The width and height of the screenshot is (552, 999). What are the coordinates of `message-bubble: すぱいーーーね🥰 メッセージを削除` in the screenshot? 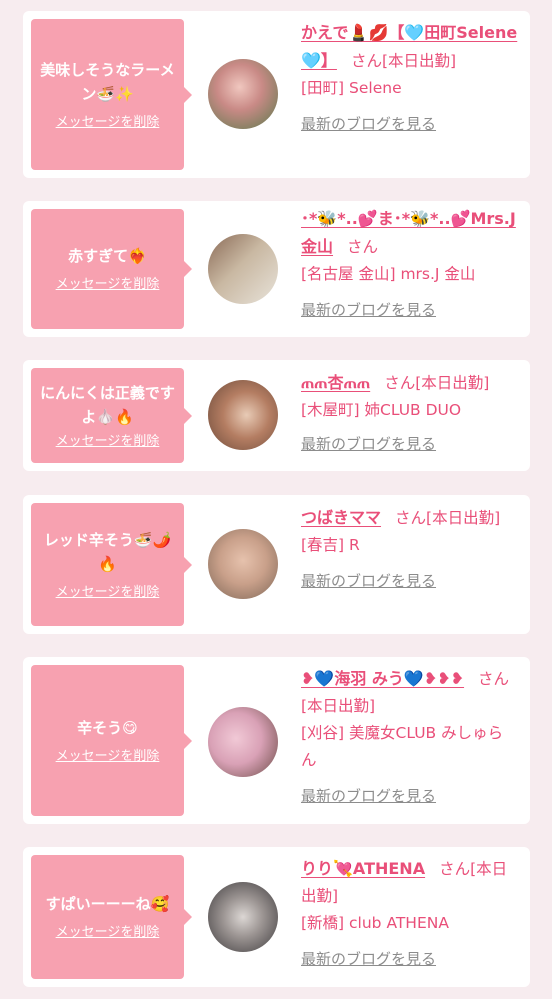 It's located at (111, 917).